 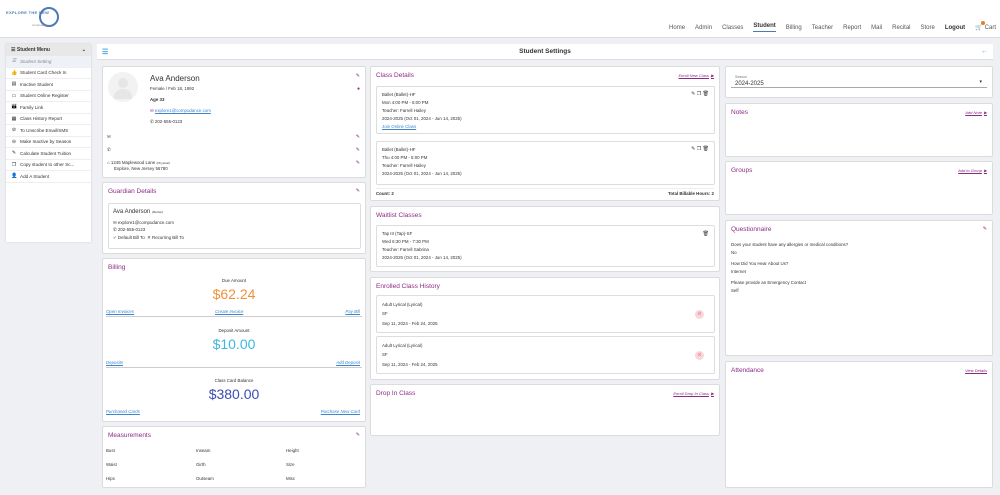 What do you see at coordinates (358, 163) in the screenshot?
I see `edit-address-icon: ✎` at bounding box center [358, 163].